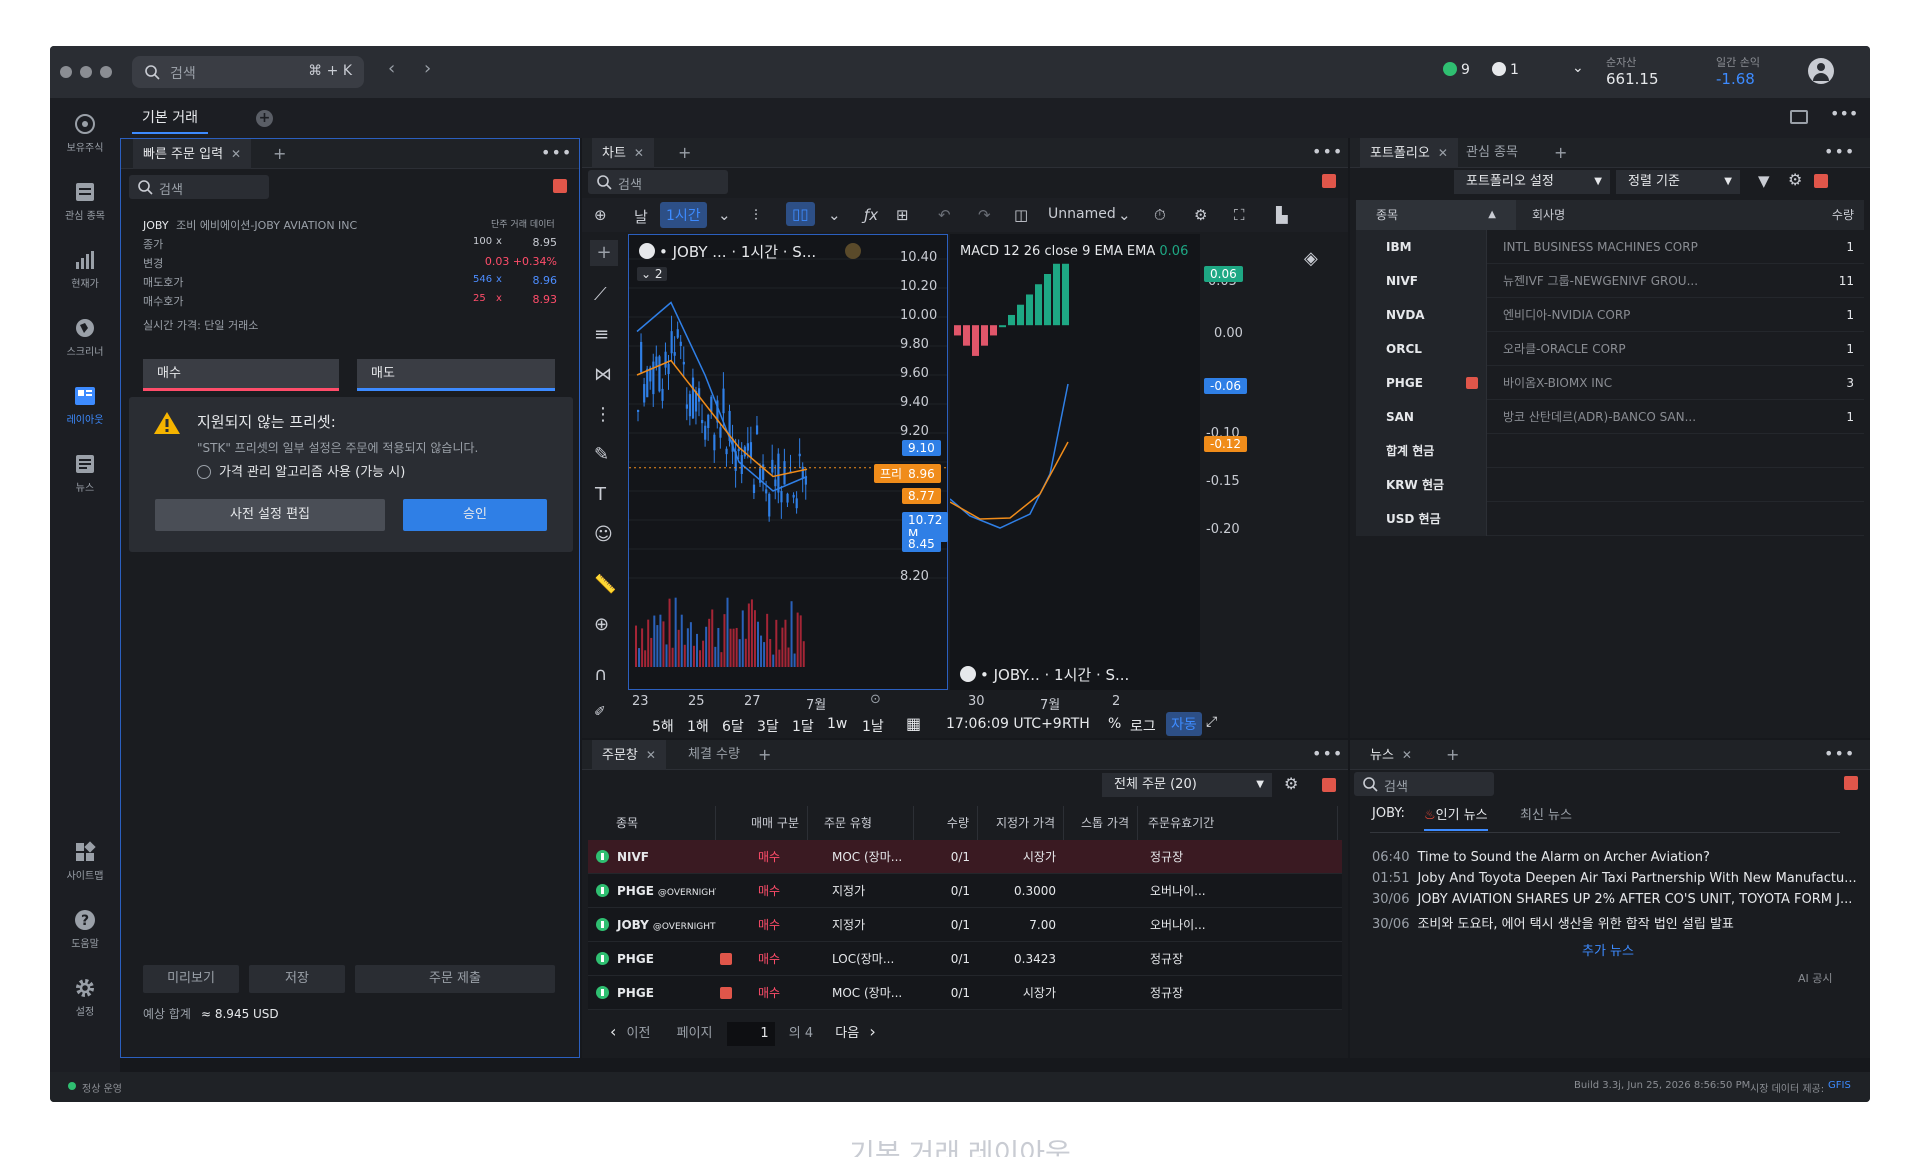  Describe the element at coordinates (750, 1034) in the screenshot. I see `page-number-input: 1` at that location.